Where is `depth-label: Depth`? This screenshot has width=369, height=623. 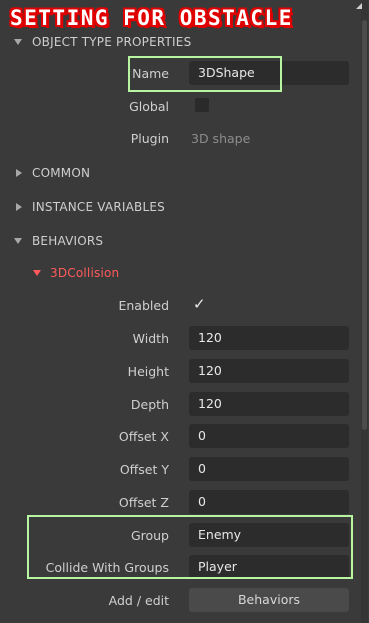
depth-label: Depth is located at coordinates (149, 404).